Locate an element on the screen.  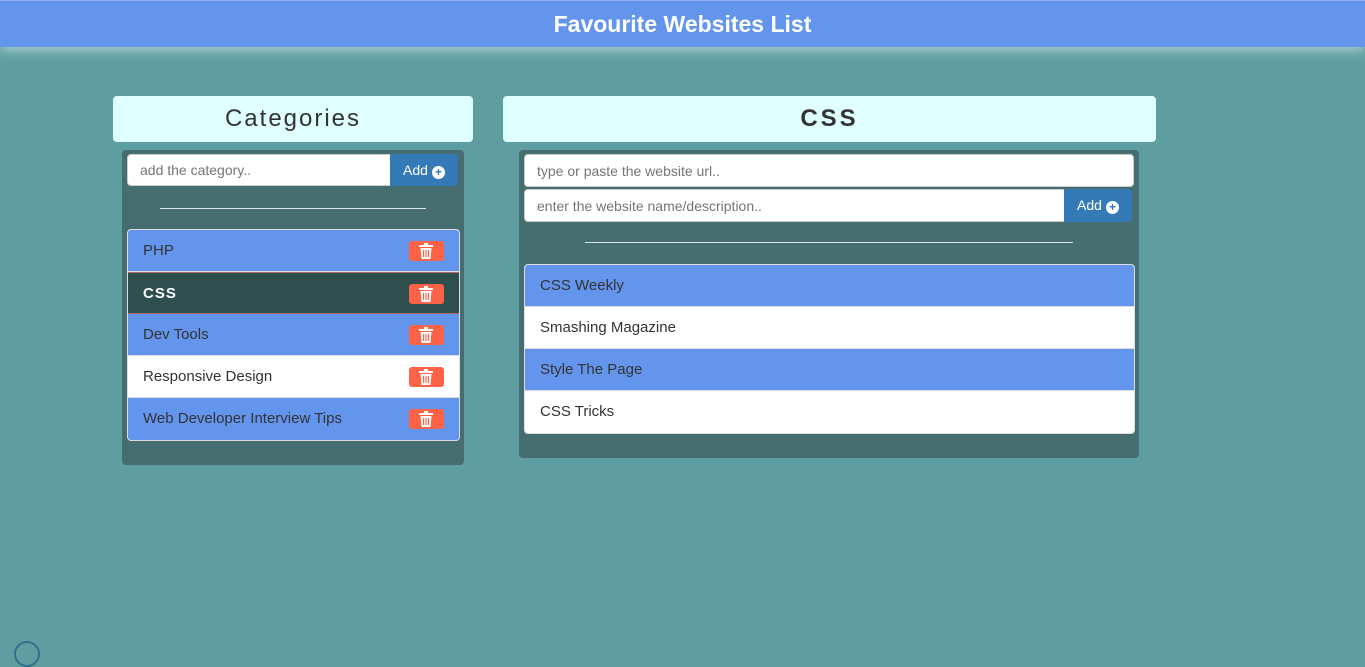
websites-heading: CSS is located at coordinates (829, 119).